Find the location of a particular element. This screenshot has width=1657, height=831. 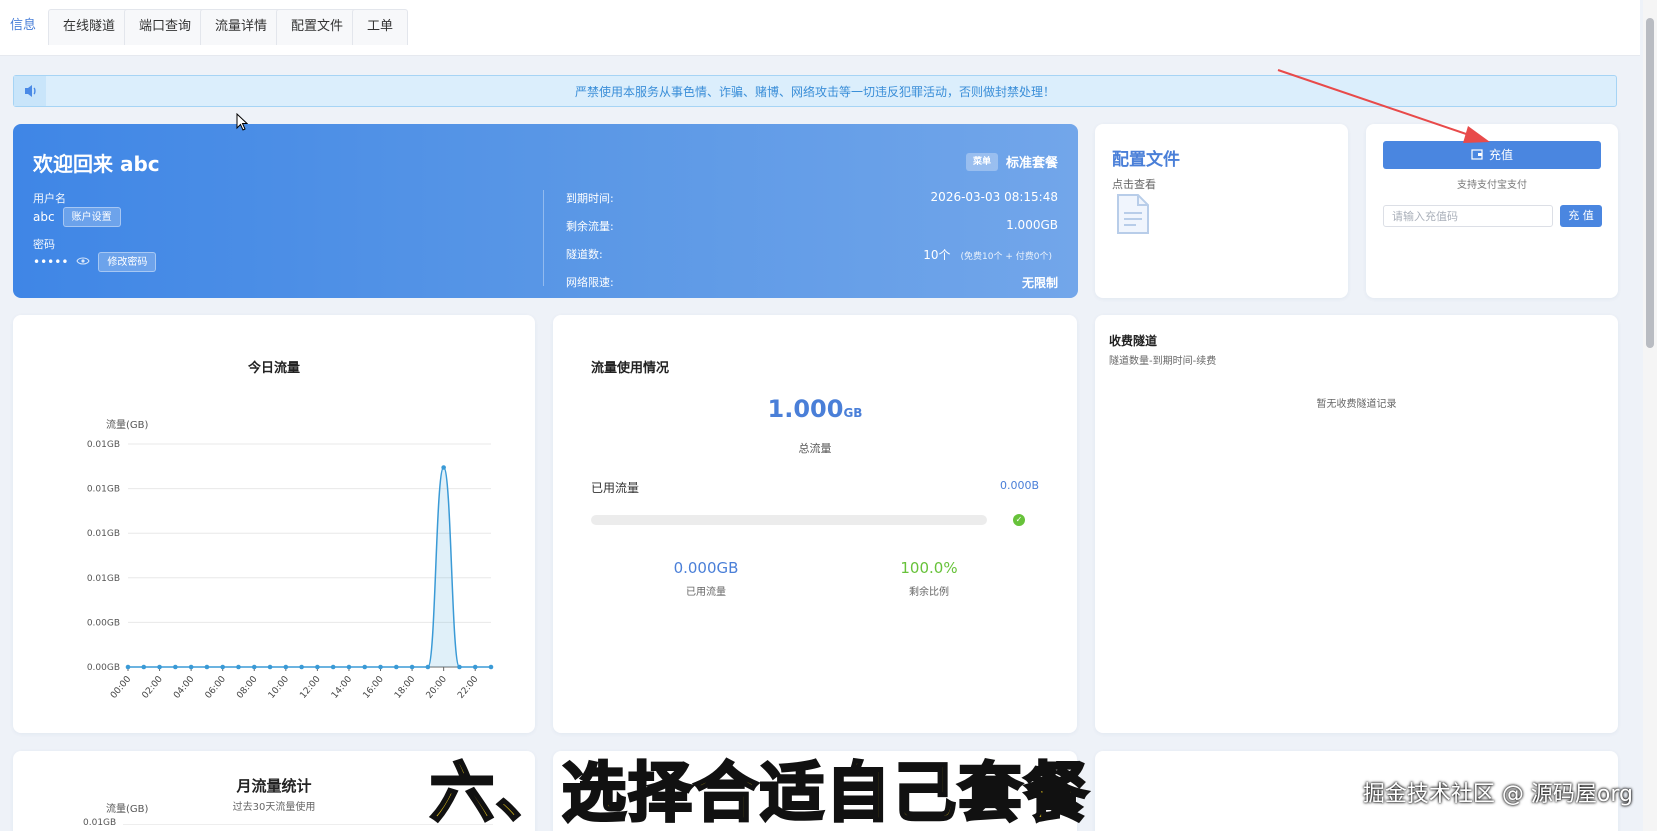

video-caption: 六、选择合适自己套餐 is located at coordinates (759, 793).